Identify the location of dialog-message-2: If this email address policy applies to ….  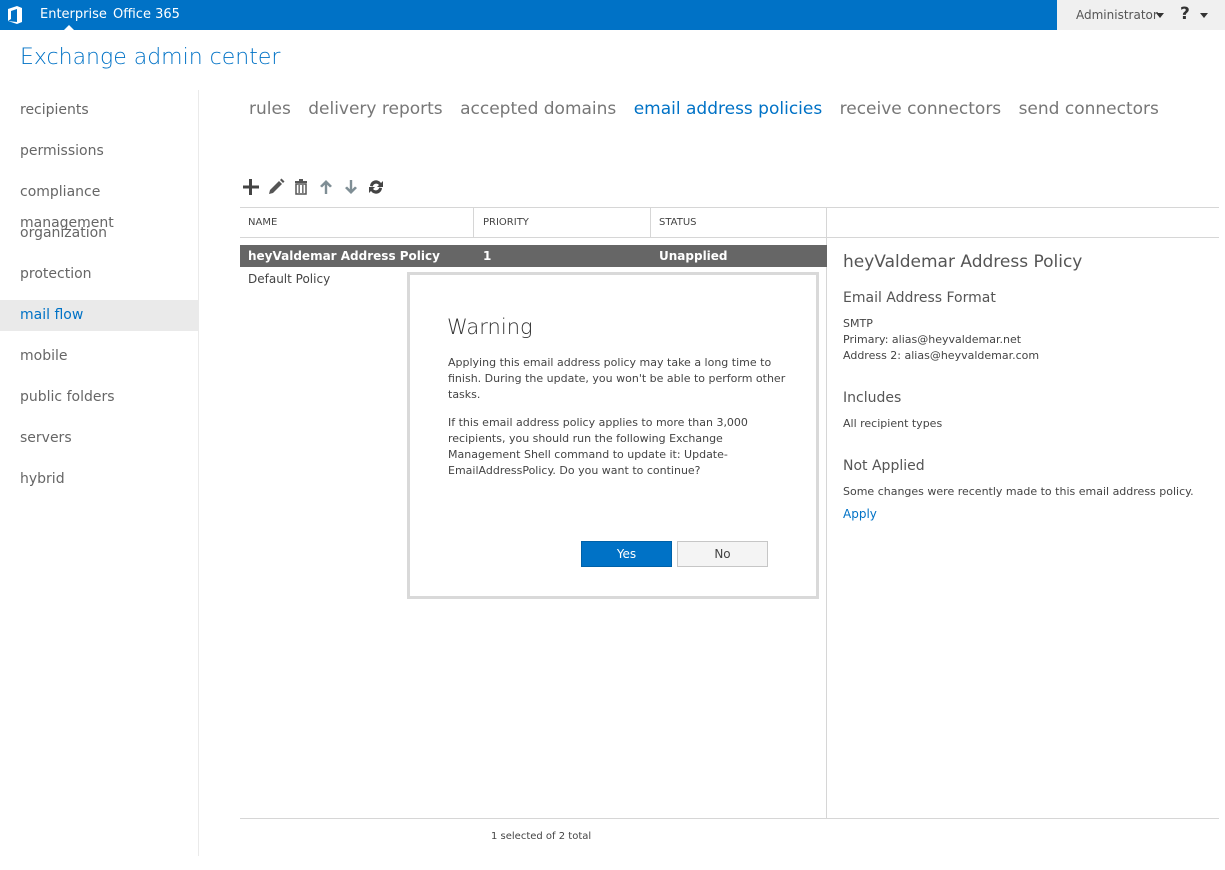
(598, 446).